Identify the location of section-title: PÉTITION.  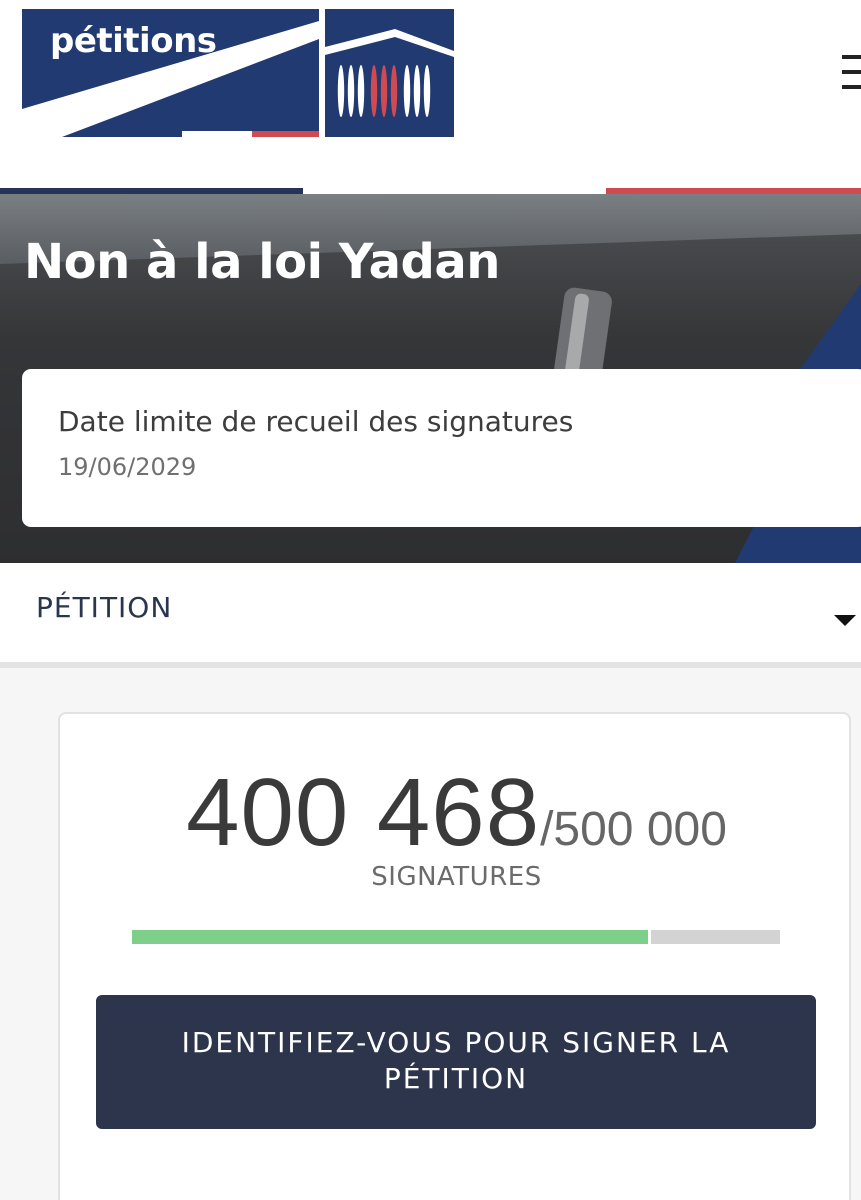
(104, 607).